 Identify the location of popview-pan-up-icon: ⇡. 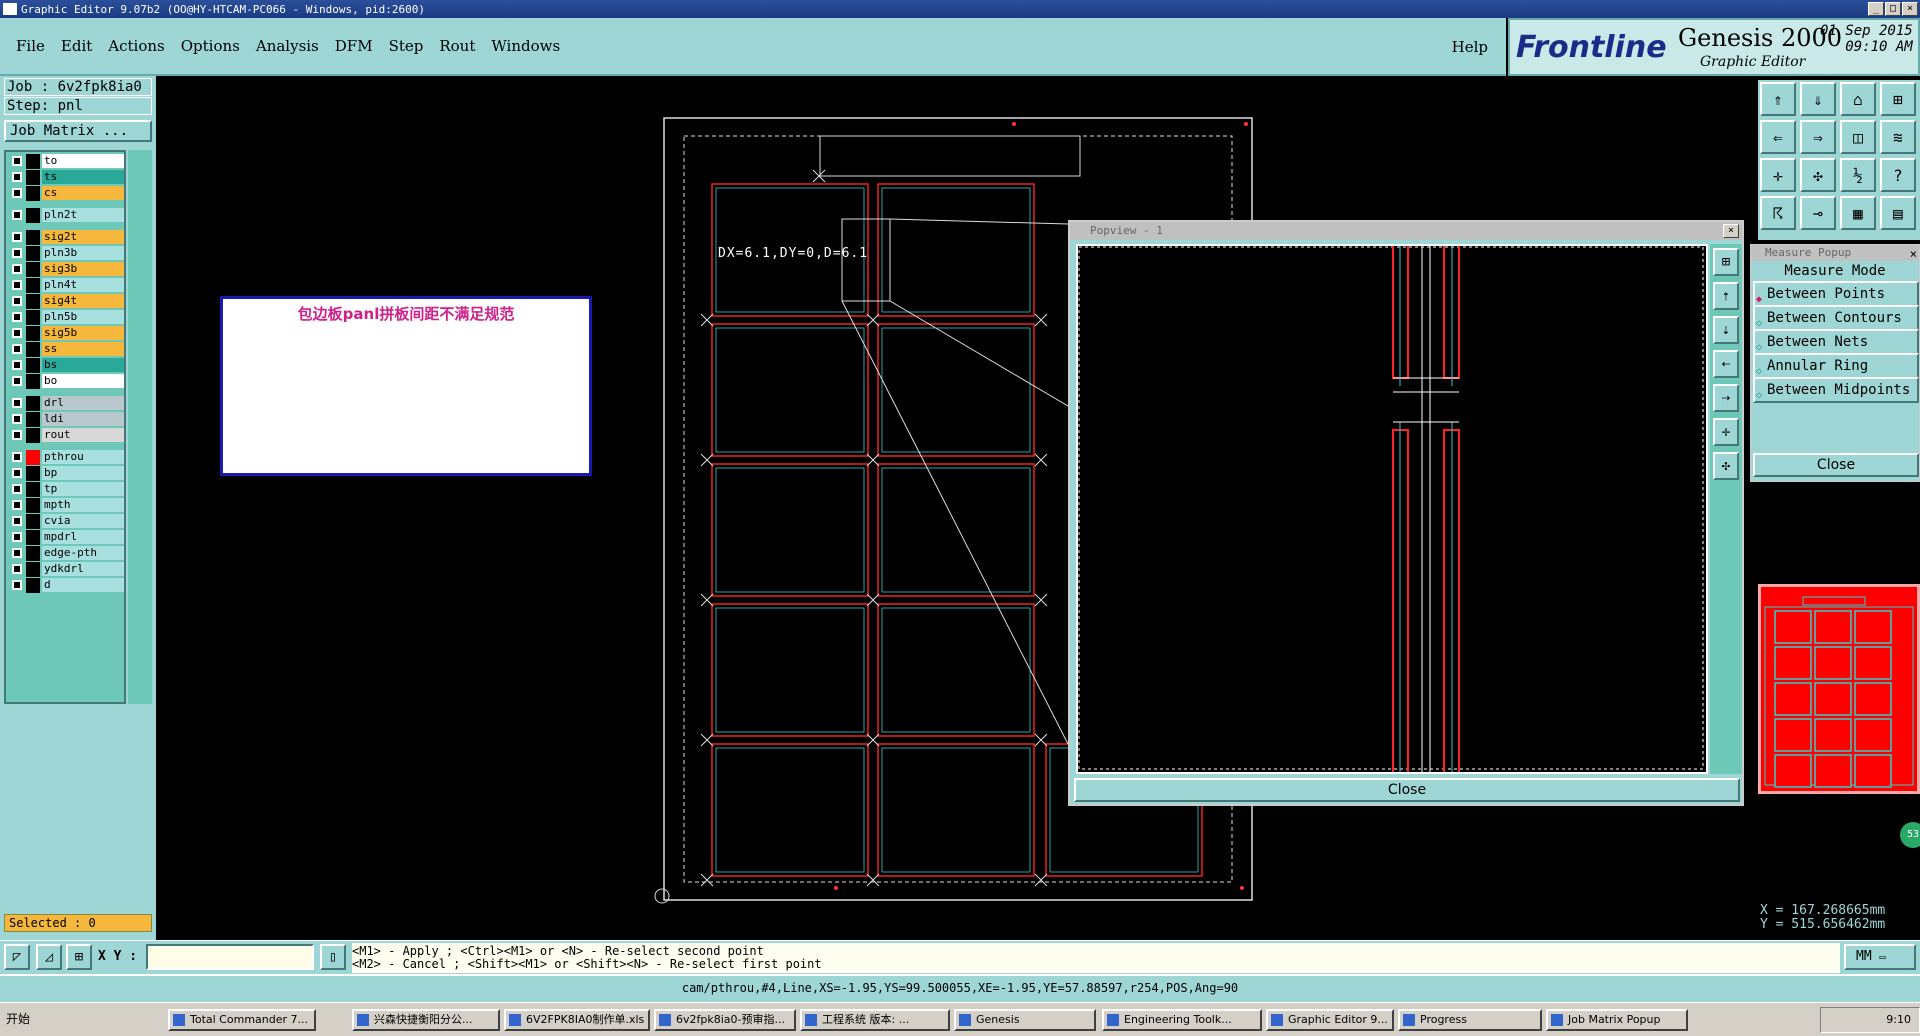
(1726, 296).